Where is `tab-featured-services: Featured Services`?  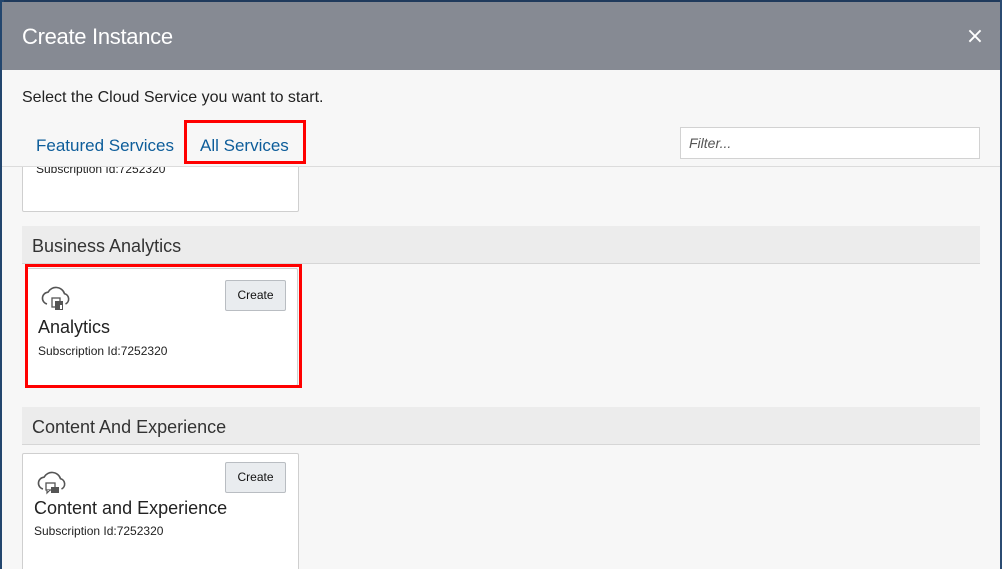 tab-featured-services: Featured Services is located at coordinates (105, 146).